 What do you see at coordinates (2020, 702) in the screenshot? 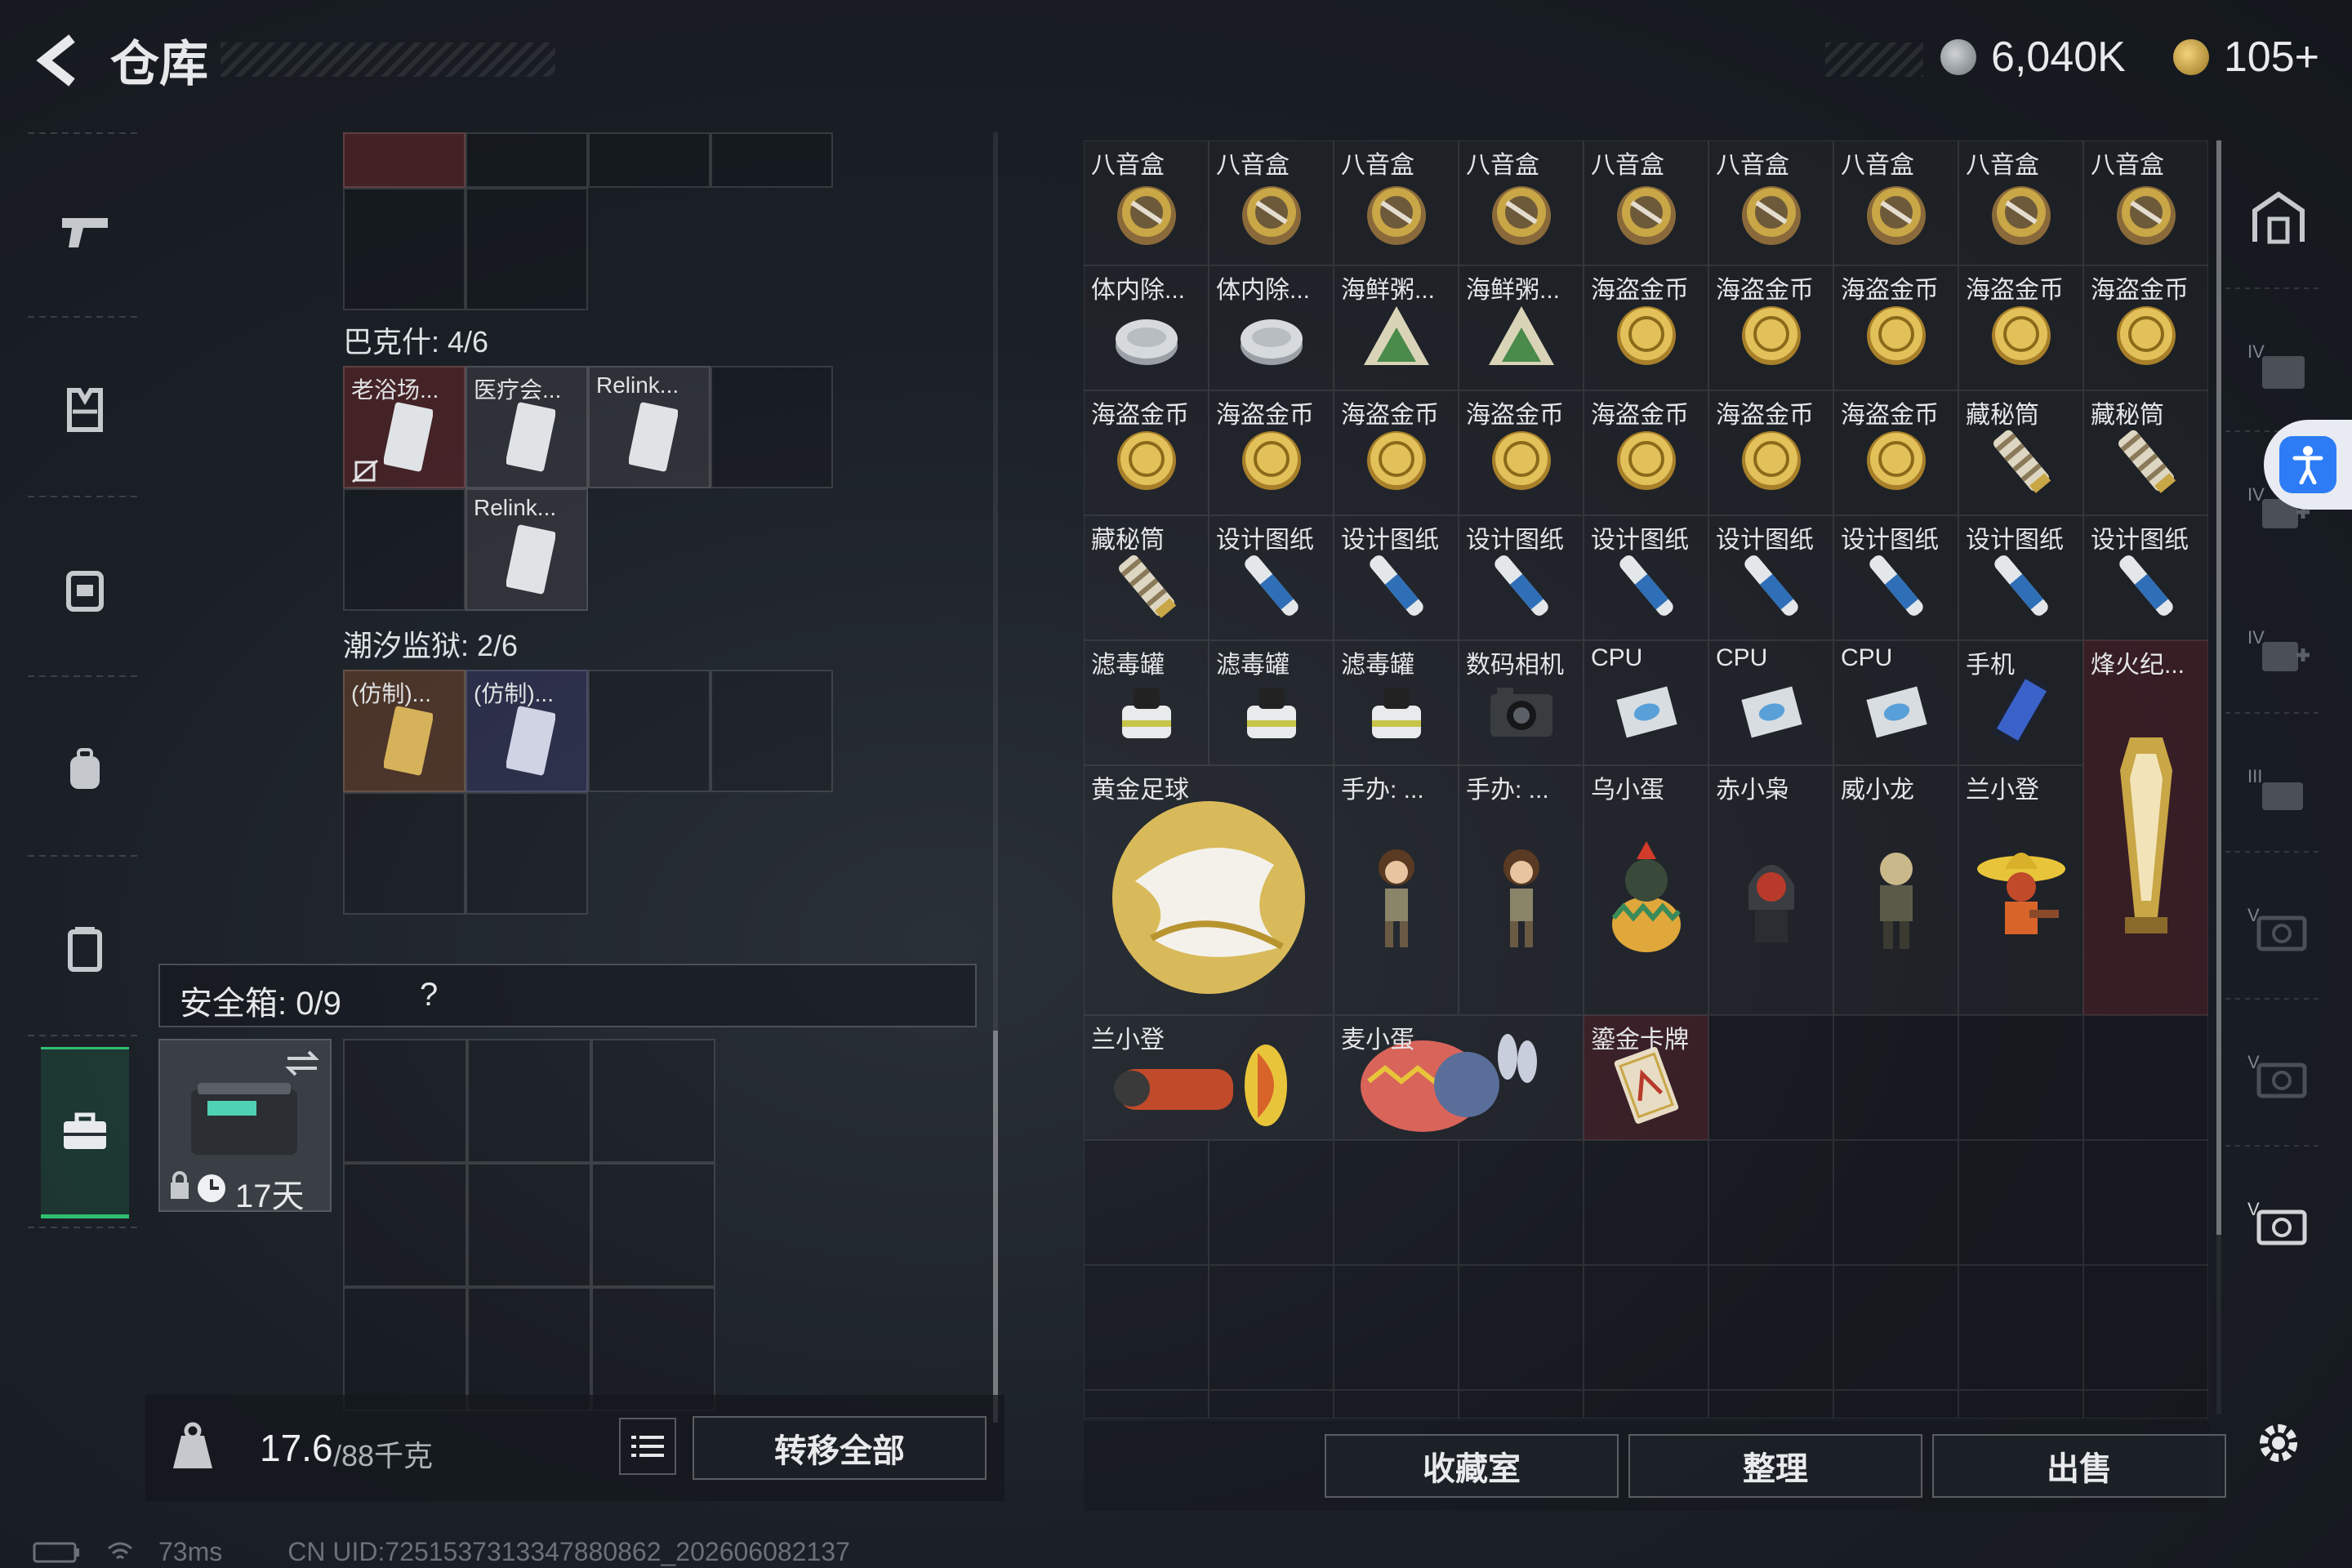
I see `grid-item: 手机` at bounding box center [2020, 702].